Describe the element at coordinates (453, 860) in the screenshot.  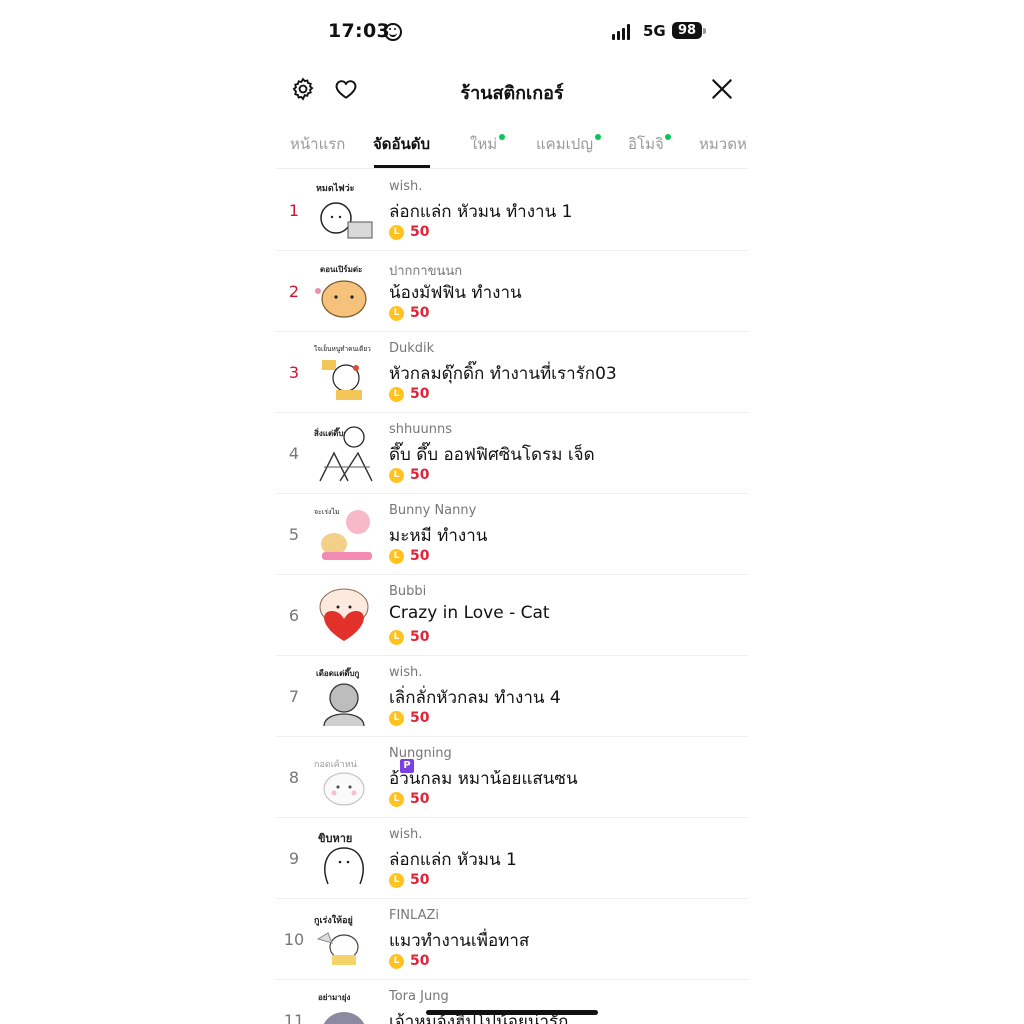
I see `sticker-title: ล่อกแล่ก หัวมน 1` at that location.